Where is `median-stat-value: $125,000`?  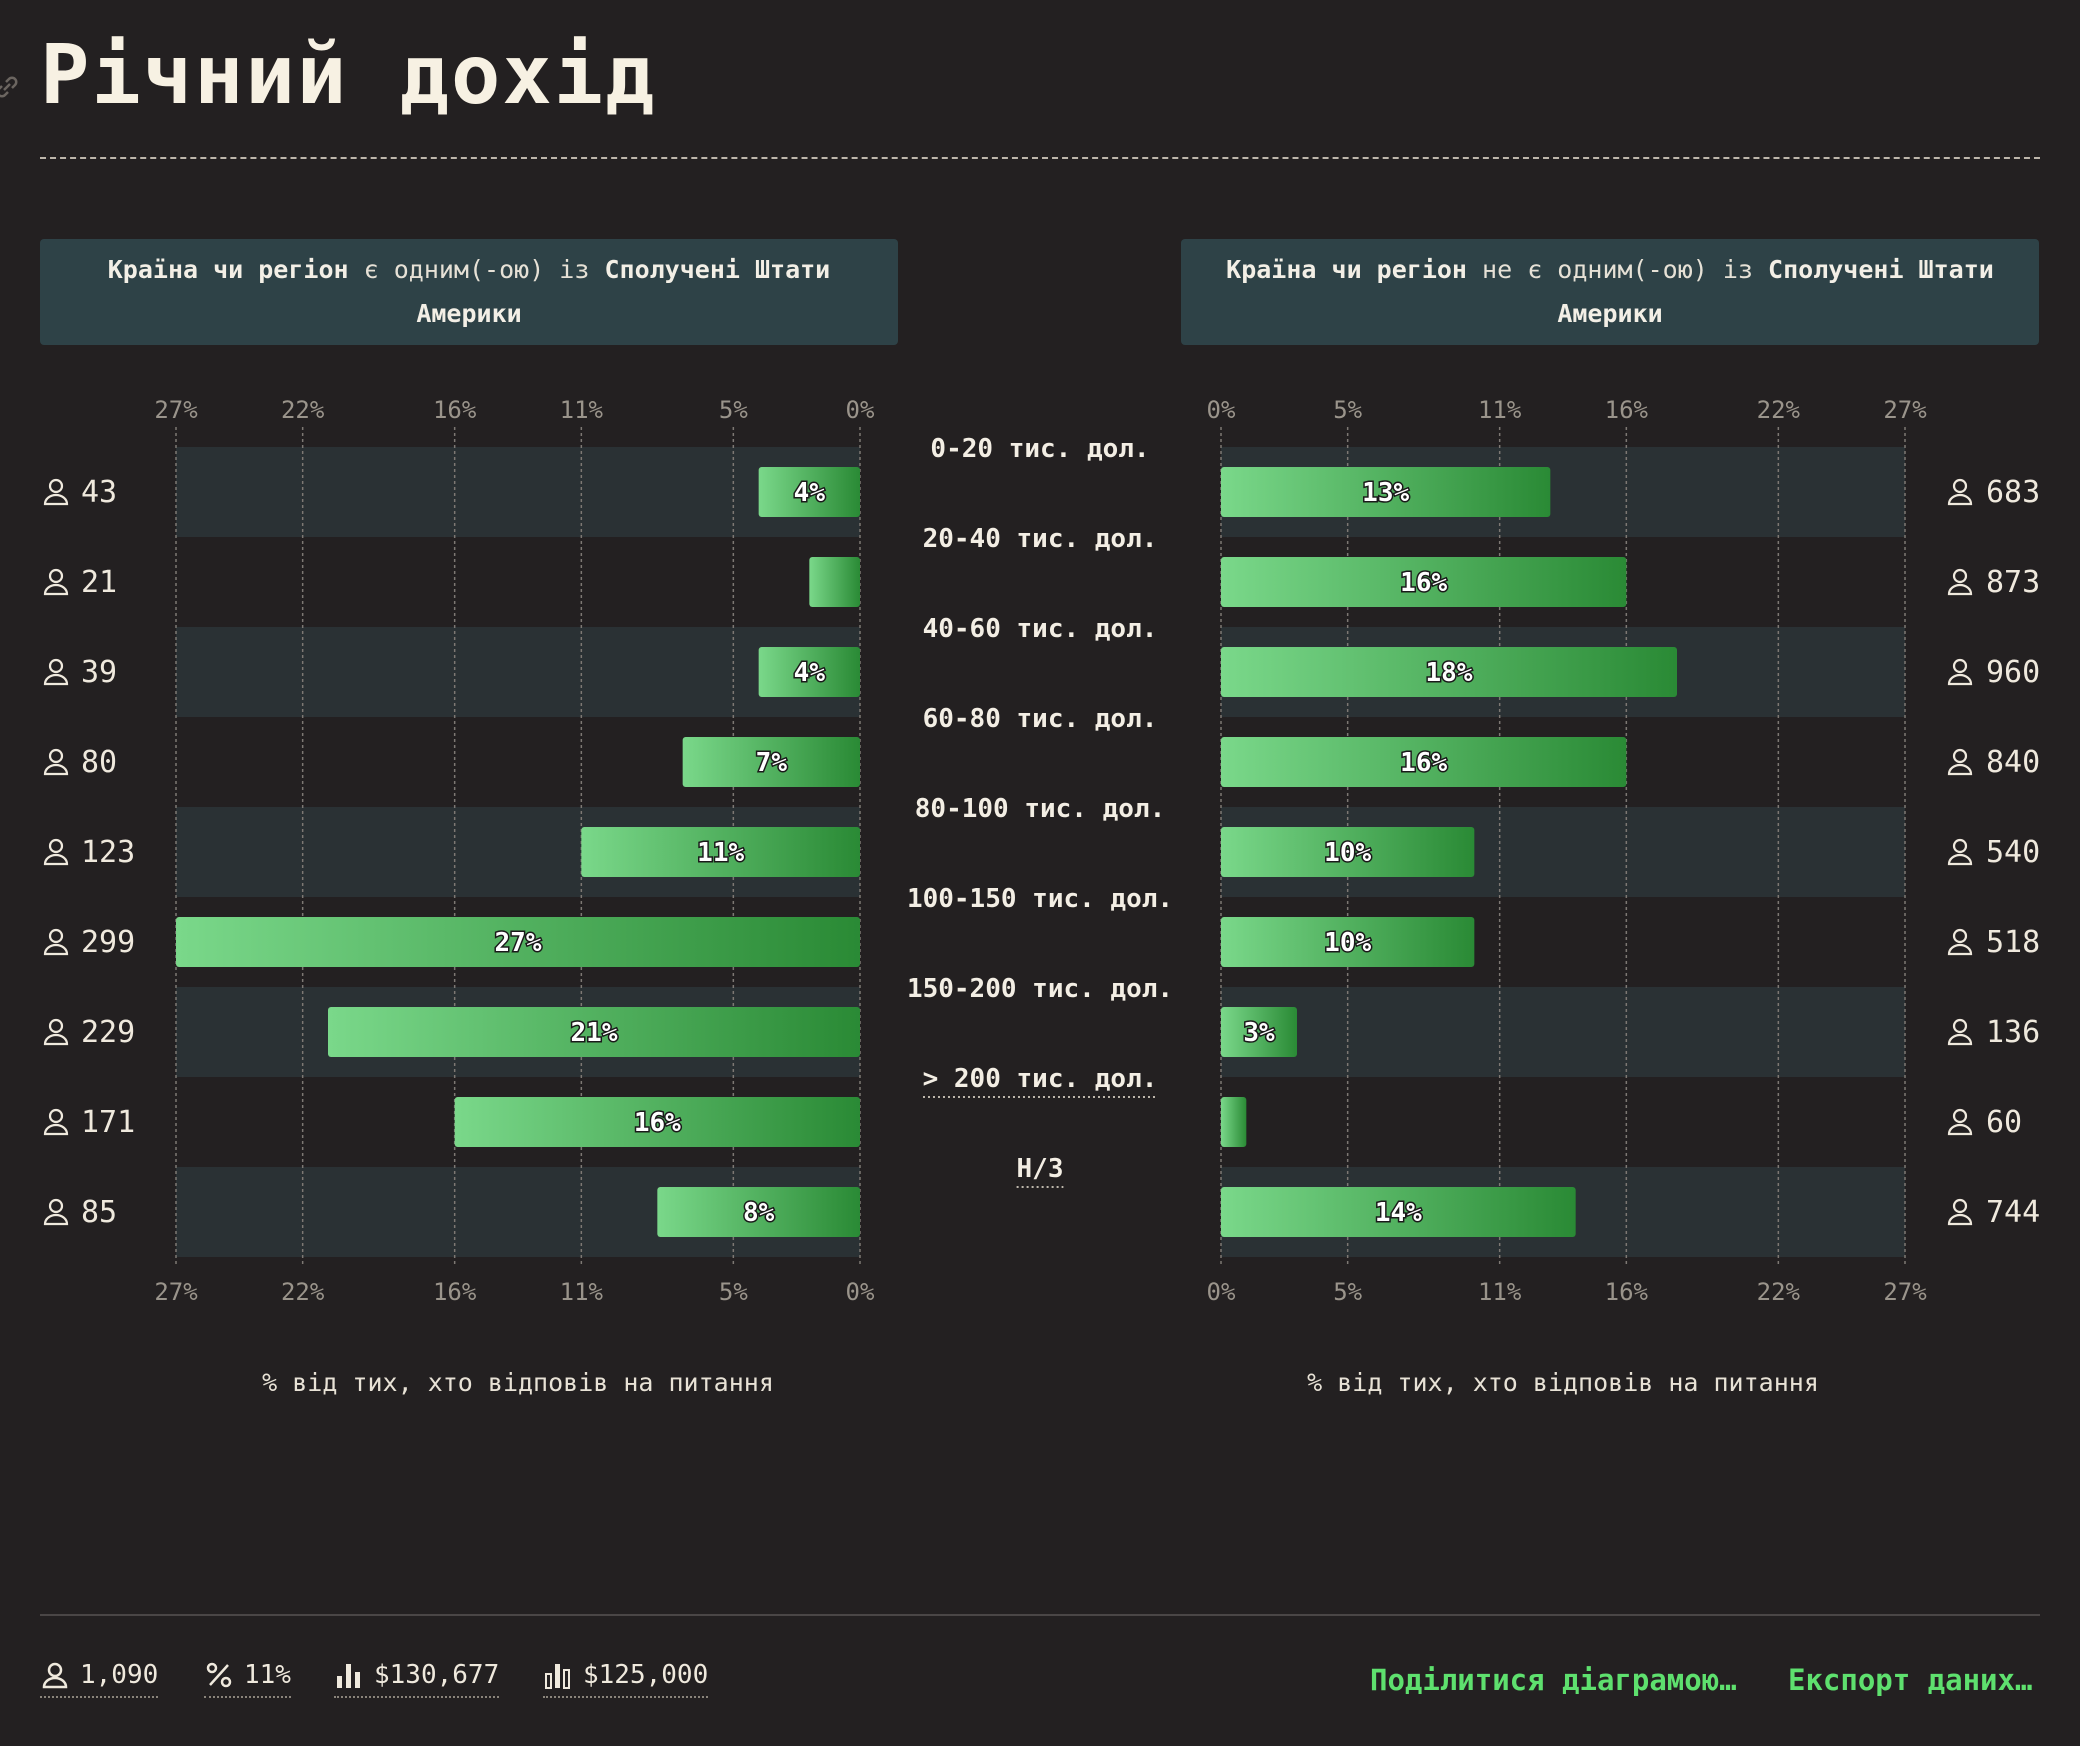 median-stat-value: $125,000 is located at coordinates (646, 1675).